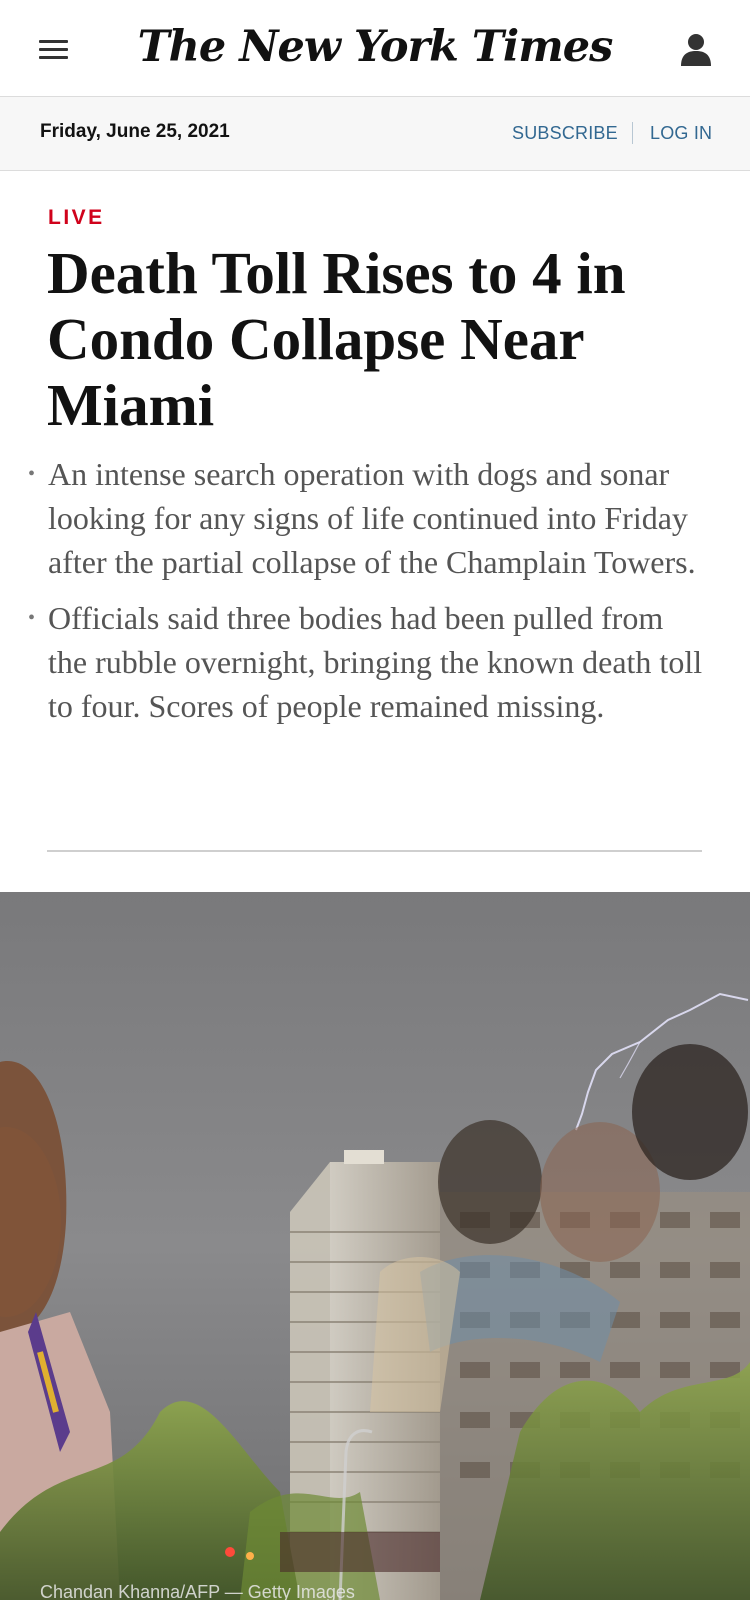 This screenshot has height=1600, width=750. Describe the element at coordinates (197, 1591) in the screenshot. I see `photo-credit: Chandan Khanna/AFP — Getty Images` at that location.